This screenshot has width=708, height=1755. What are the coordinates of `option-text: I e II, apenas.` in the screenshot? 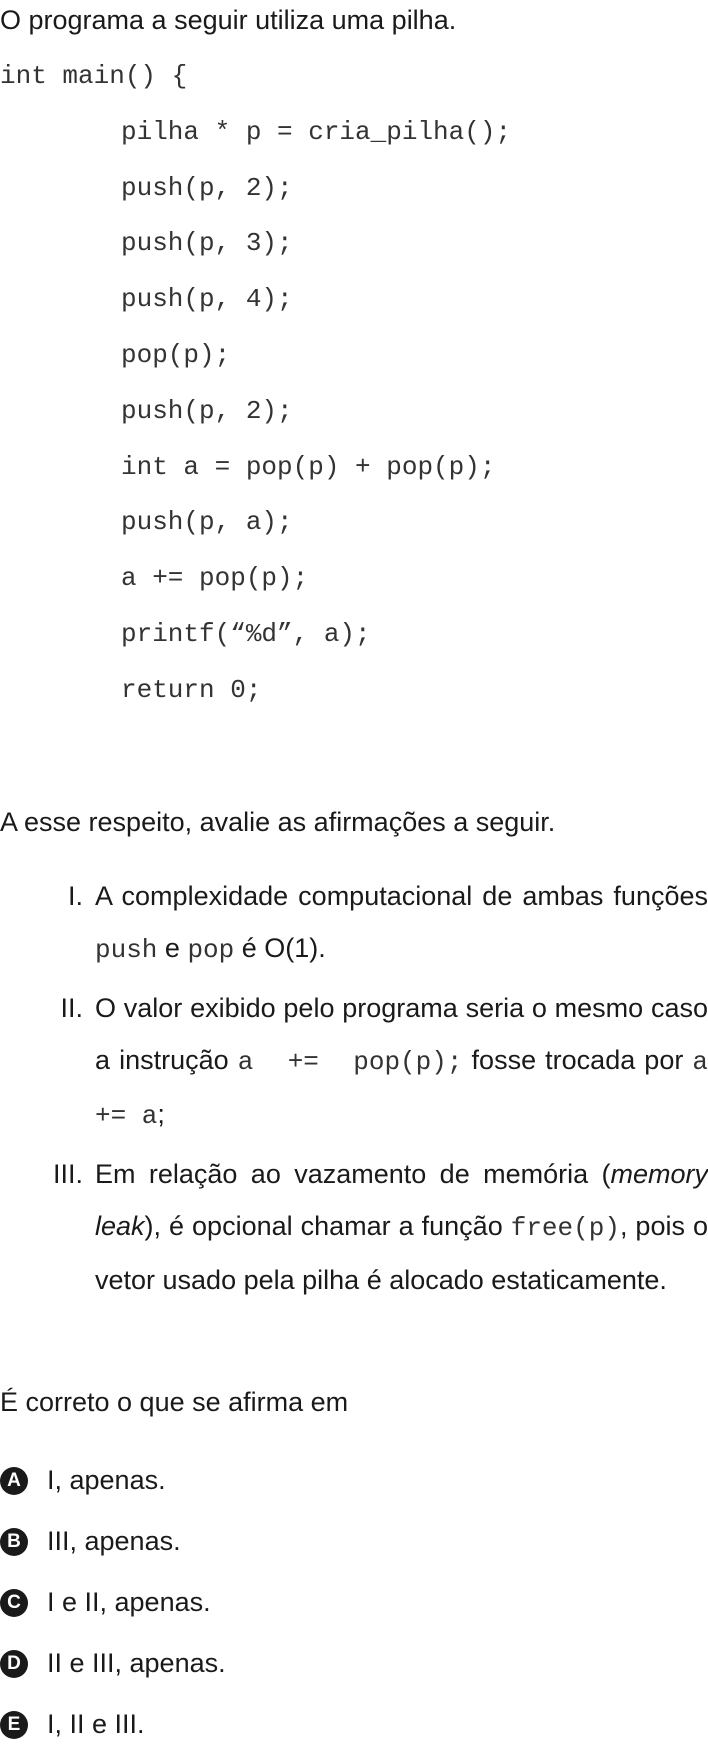 It's located at (129, 1602).